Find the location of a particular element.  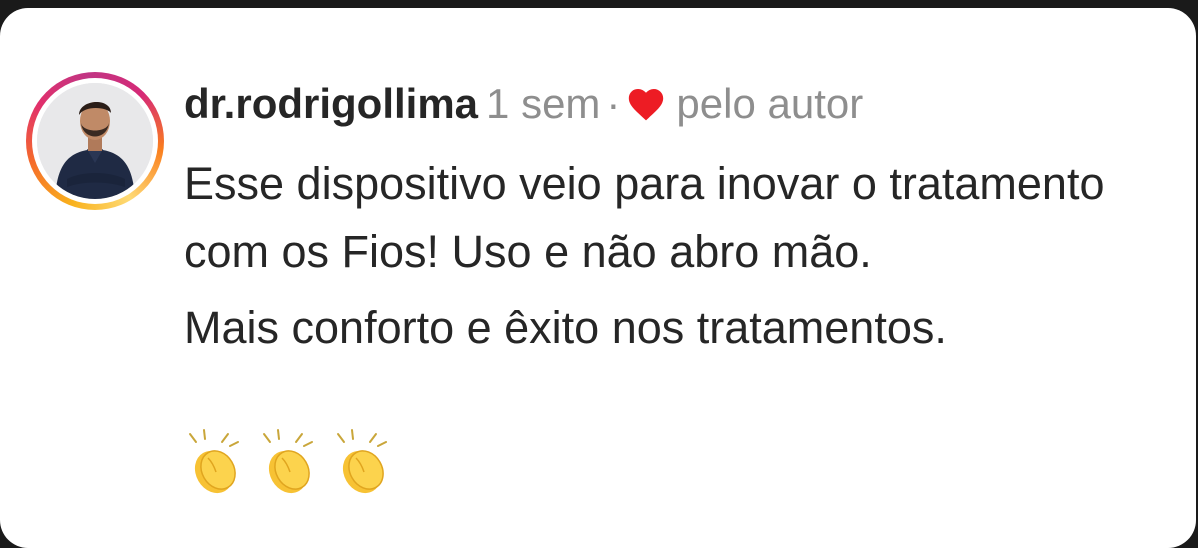

comment-paragraph: Mais conforto e êxito nos tratamentos. is located at coordinates (565, 327).